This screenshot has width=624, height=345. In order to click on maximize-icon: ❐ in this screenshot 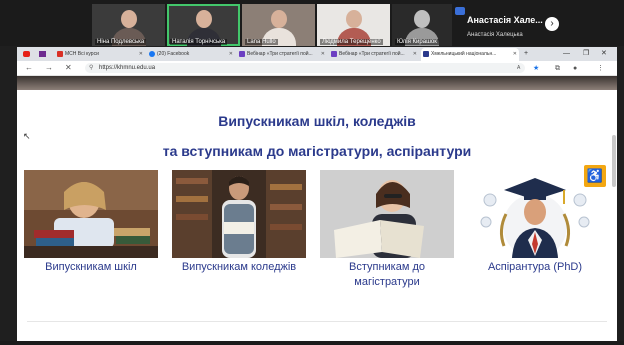, I will do `click(586, 54)`.